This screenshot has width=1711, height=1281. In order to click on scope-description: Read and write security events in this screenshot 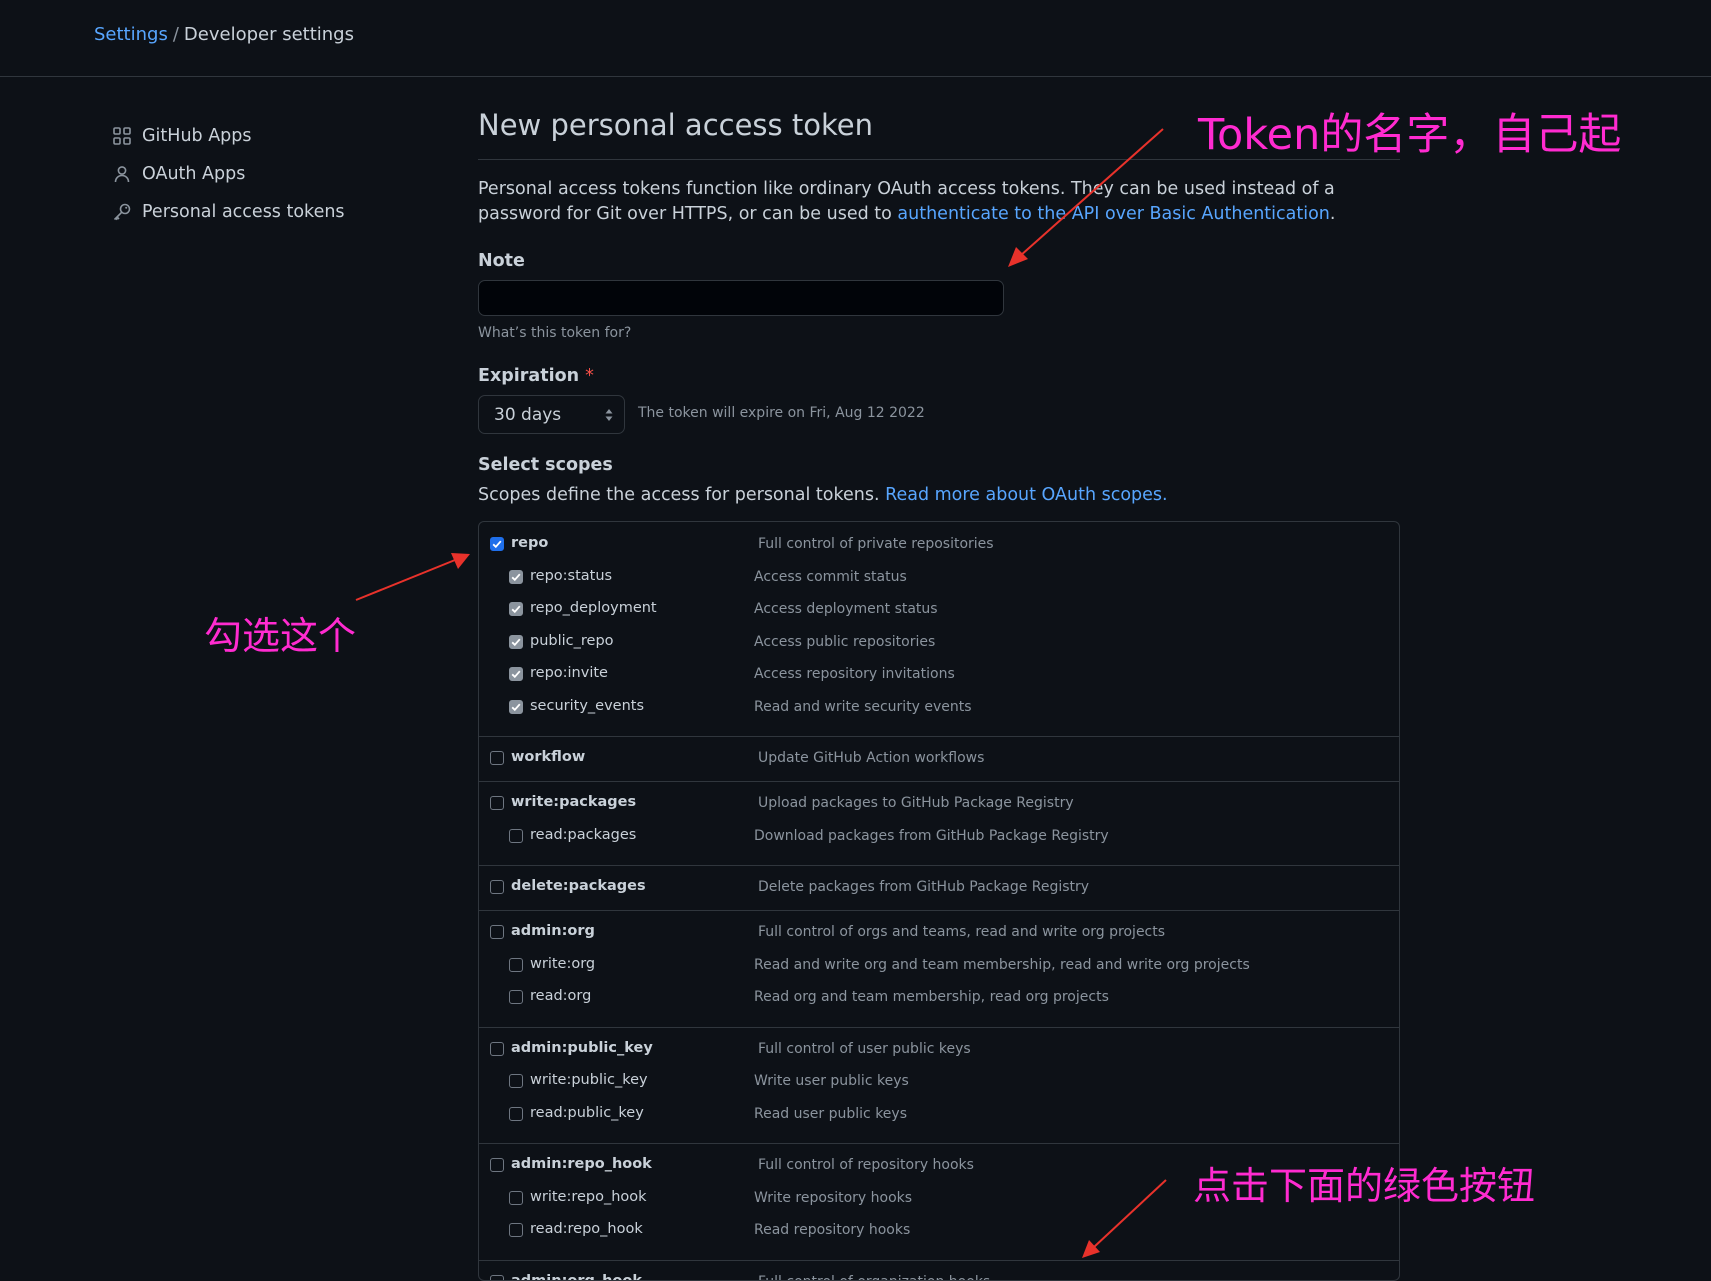, I will do `click(863, 707)`.